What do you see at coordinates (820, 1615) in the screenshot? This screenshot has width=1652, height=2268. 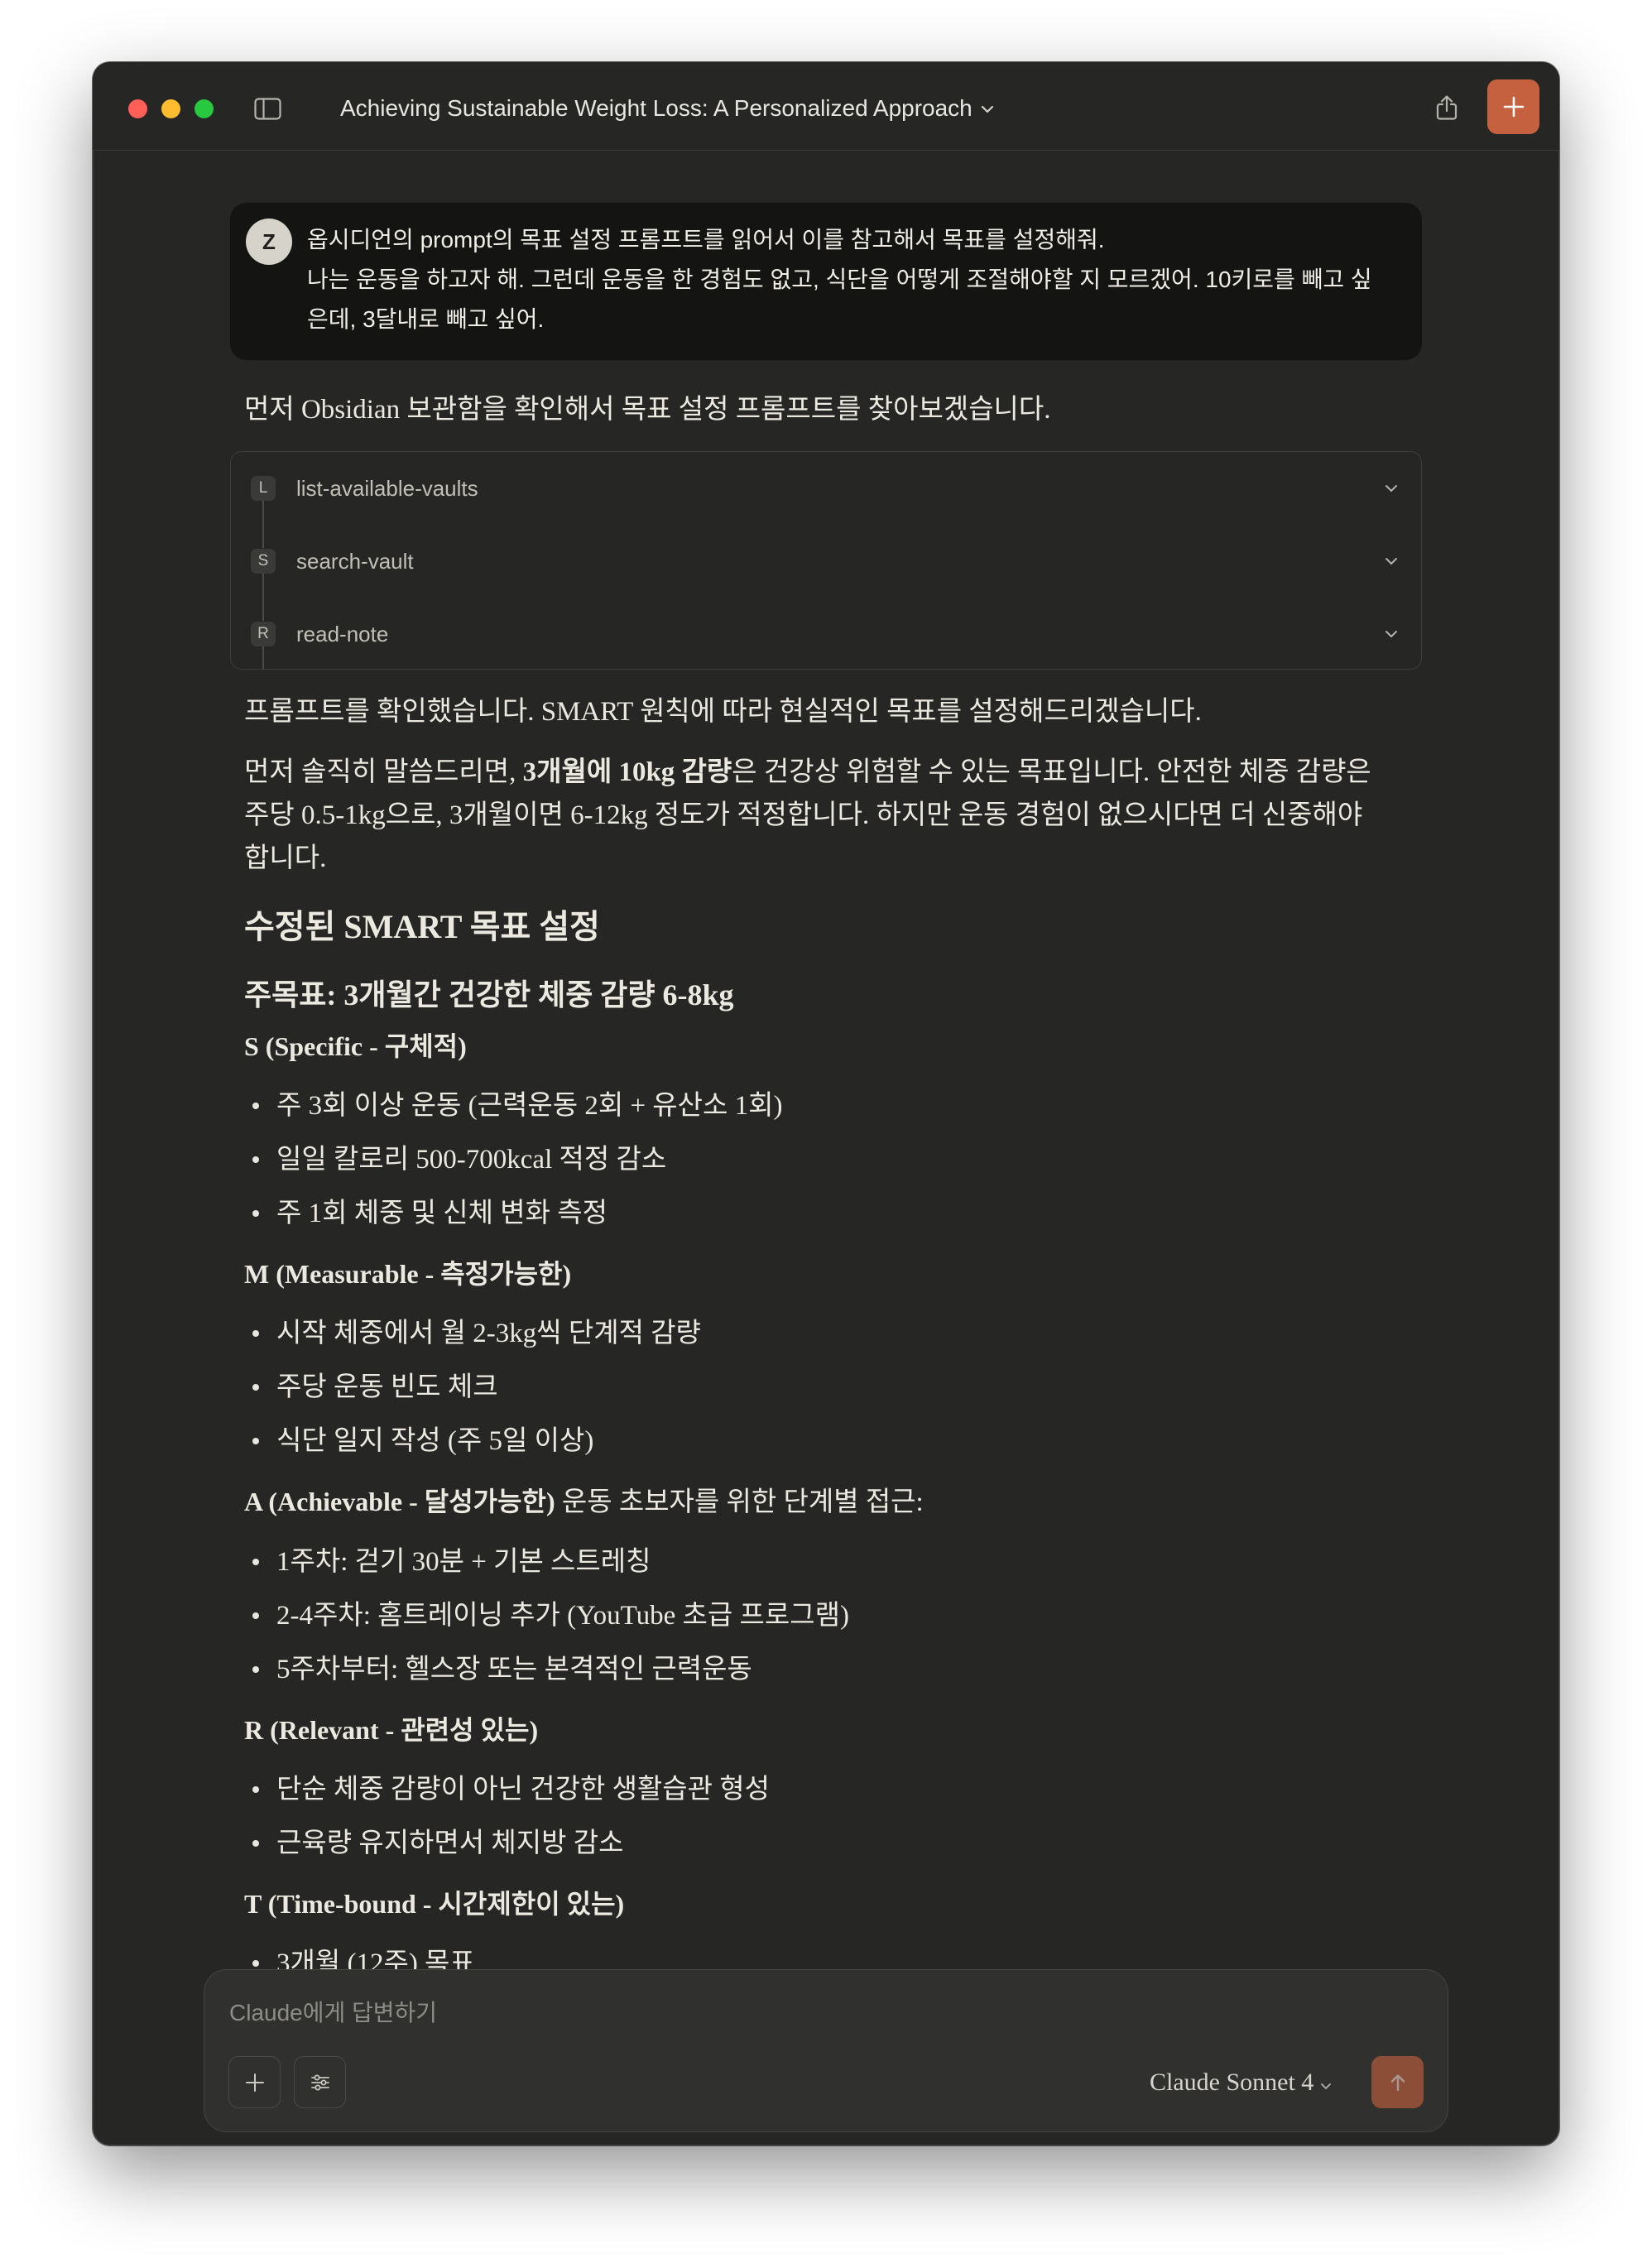 I see `list-item: 2-4주차: 홈트레이닝 추가 (YouTube 초급 프로그램)` at bounding box center [820, 1615].